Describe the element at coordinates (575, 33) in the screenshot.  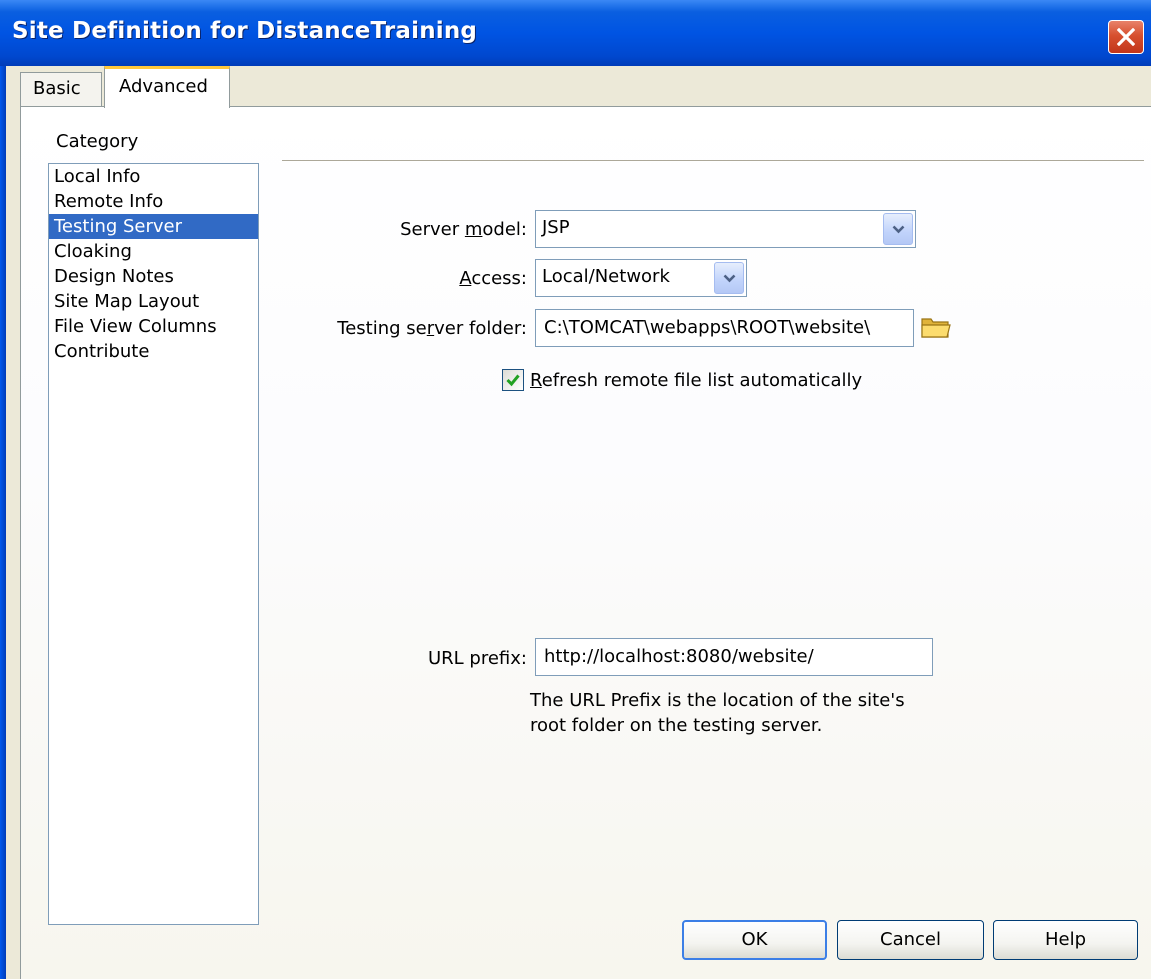
I see `title-bar: Site Definition for DistanceTraining` at that location.